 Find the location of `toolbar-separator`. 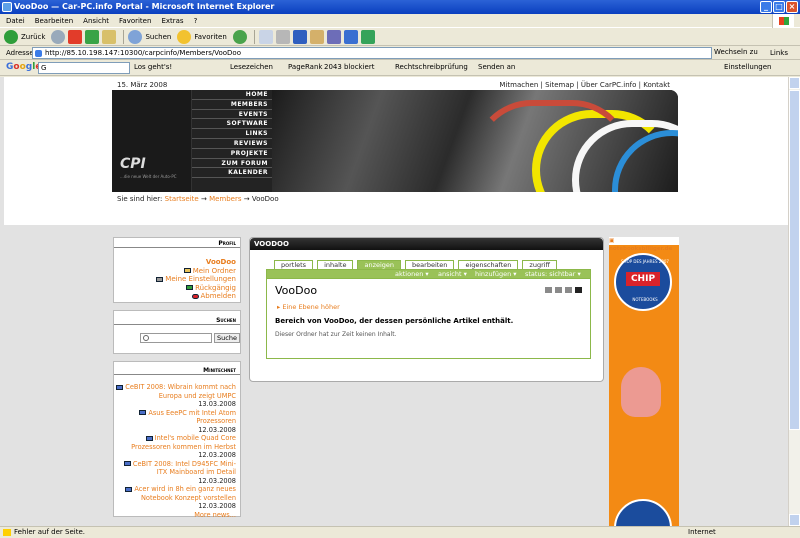

toolbar-separator is located at coordinates (124, 36).